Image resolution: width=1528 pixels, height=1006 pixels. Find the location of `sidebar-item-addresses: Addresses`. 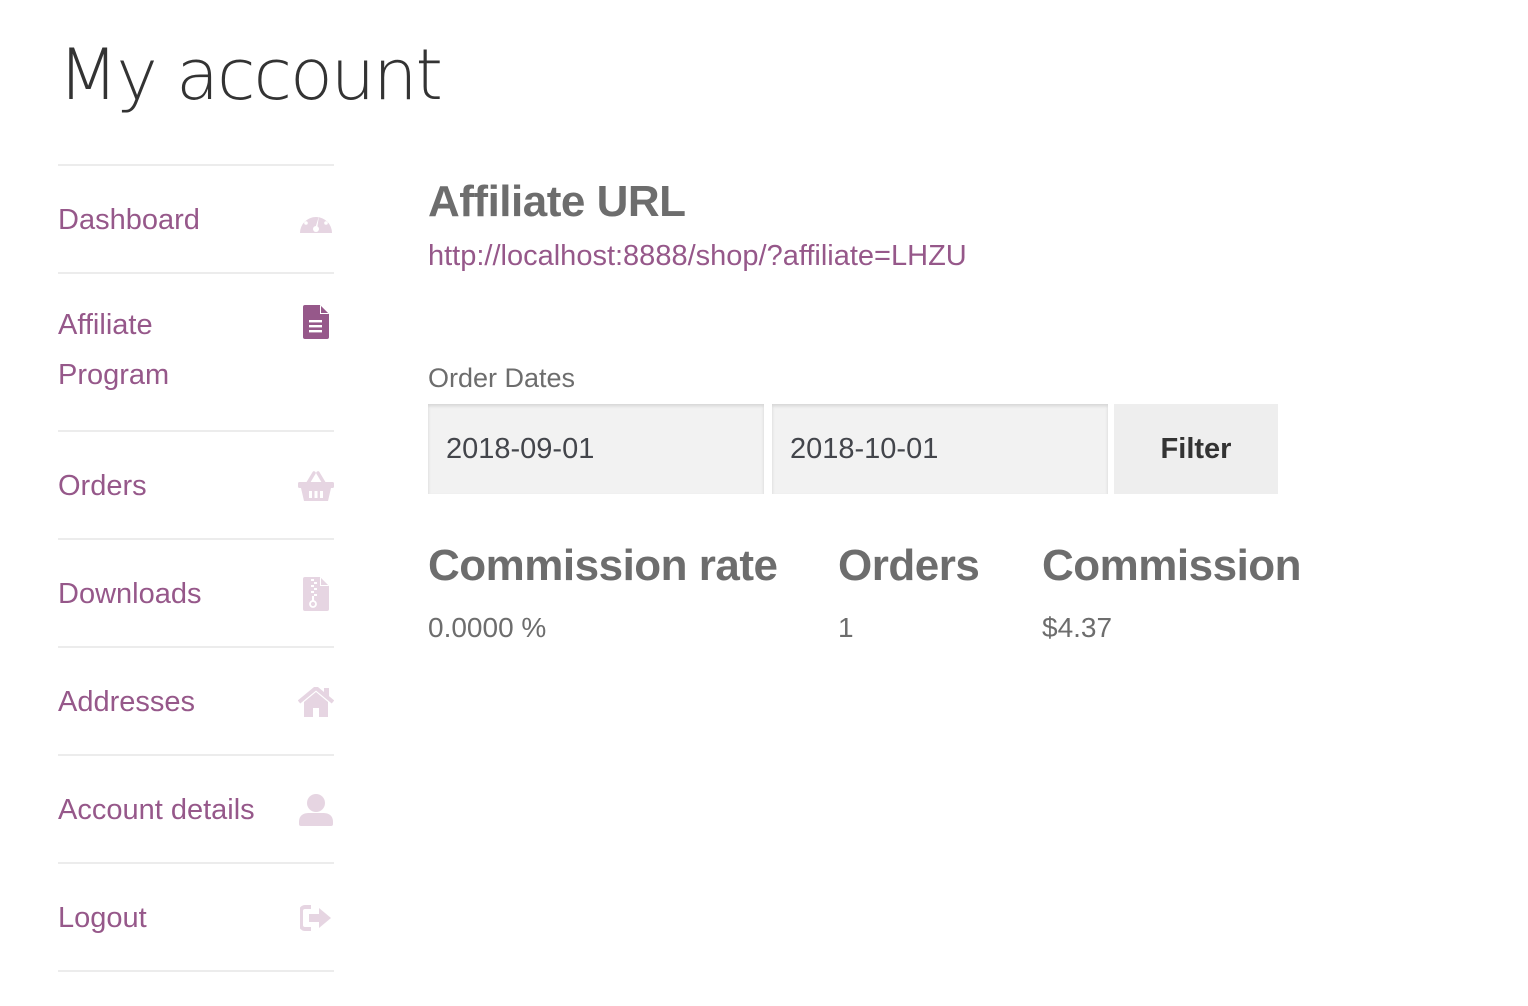

sidebar-item-addresses: Addresses is located at coordinates (196, 702).